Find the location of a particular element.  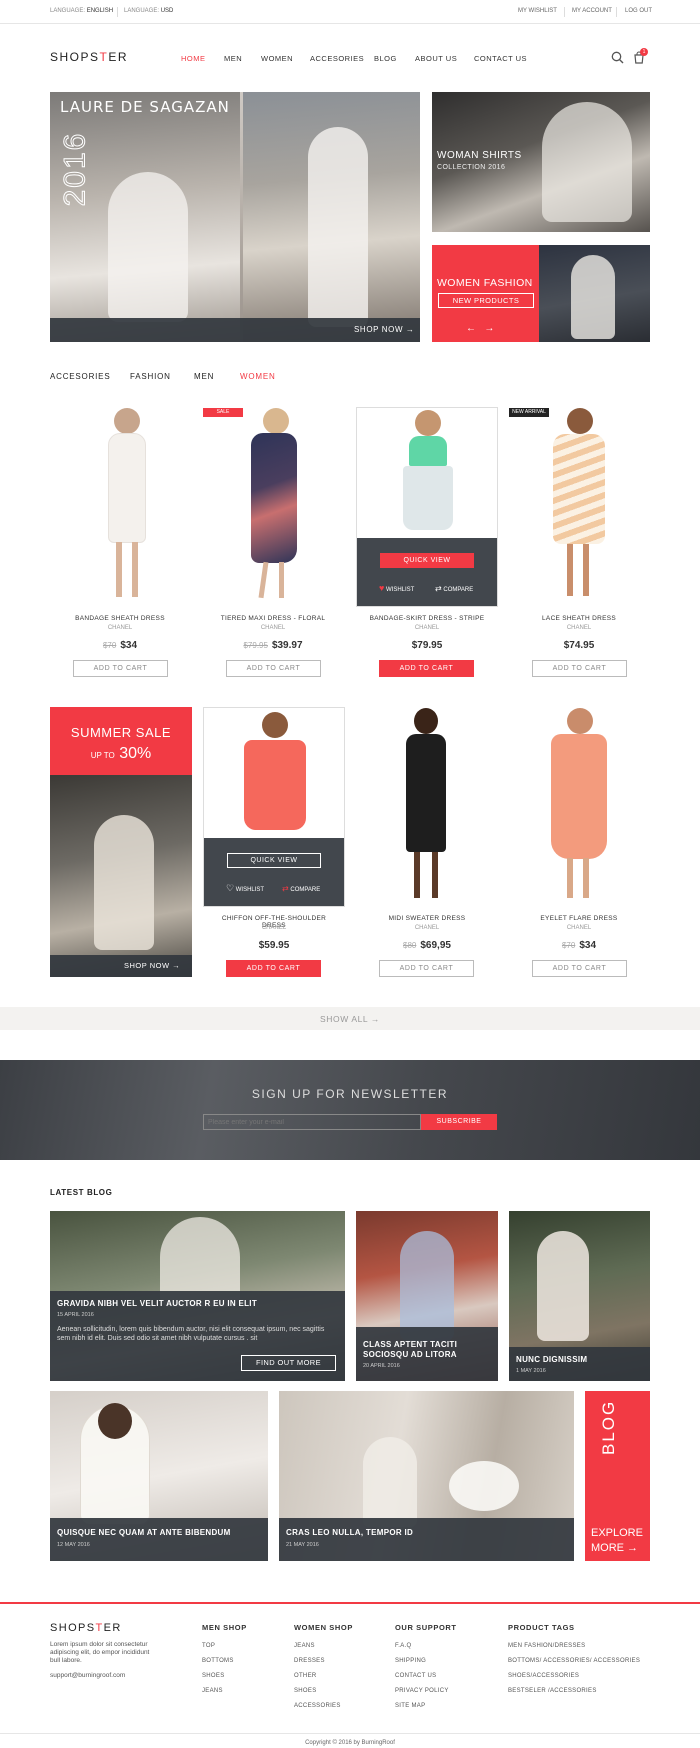

footer-link: BOTTOMS is located at coordinates (218, 1661).